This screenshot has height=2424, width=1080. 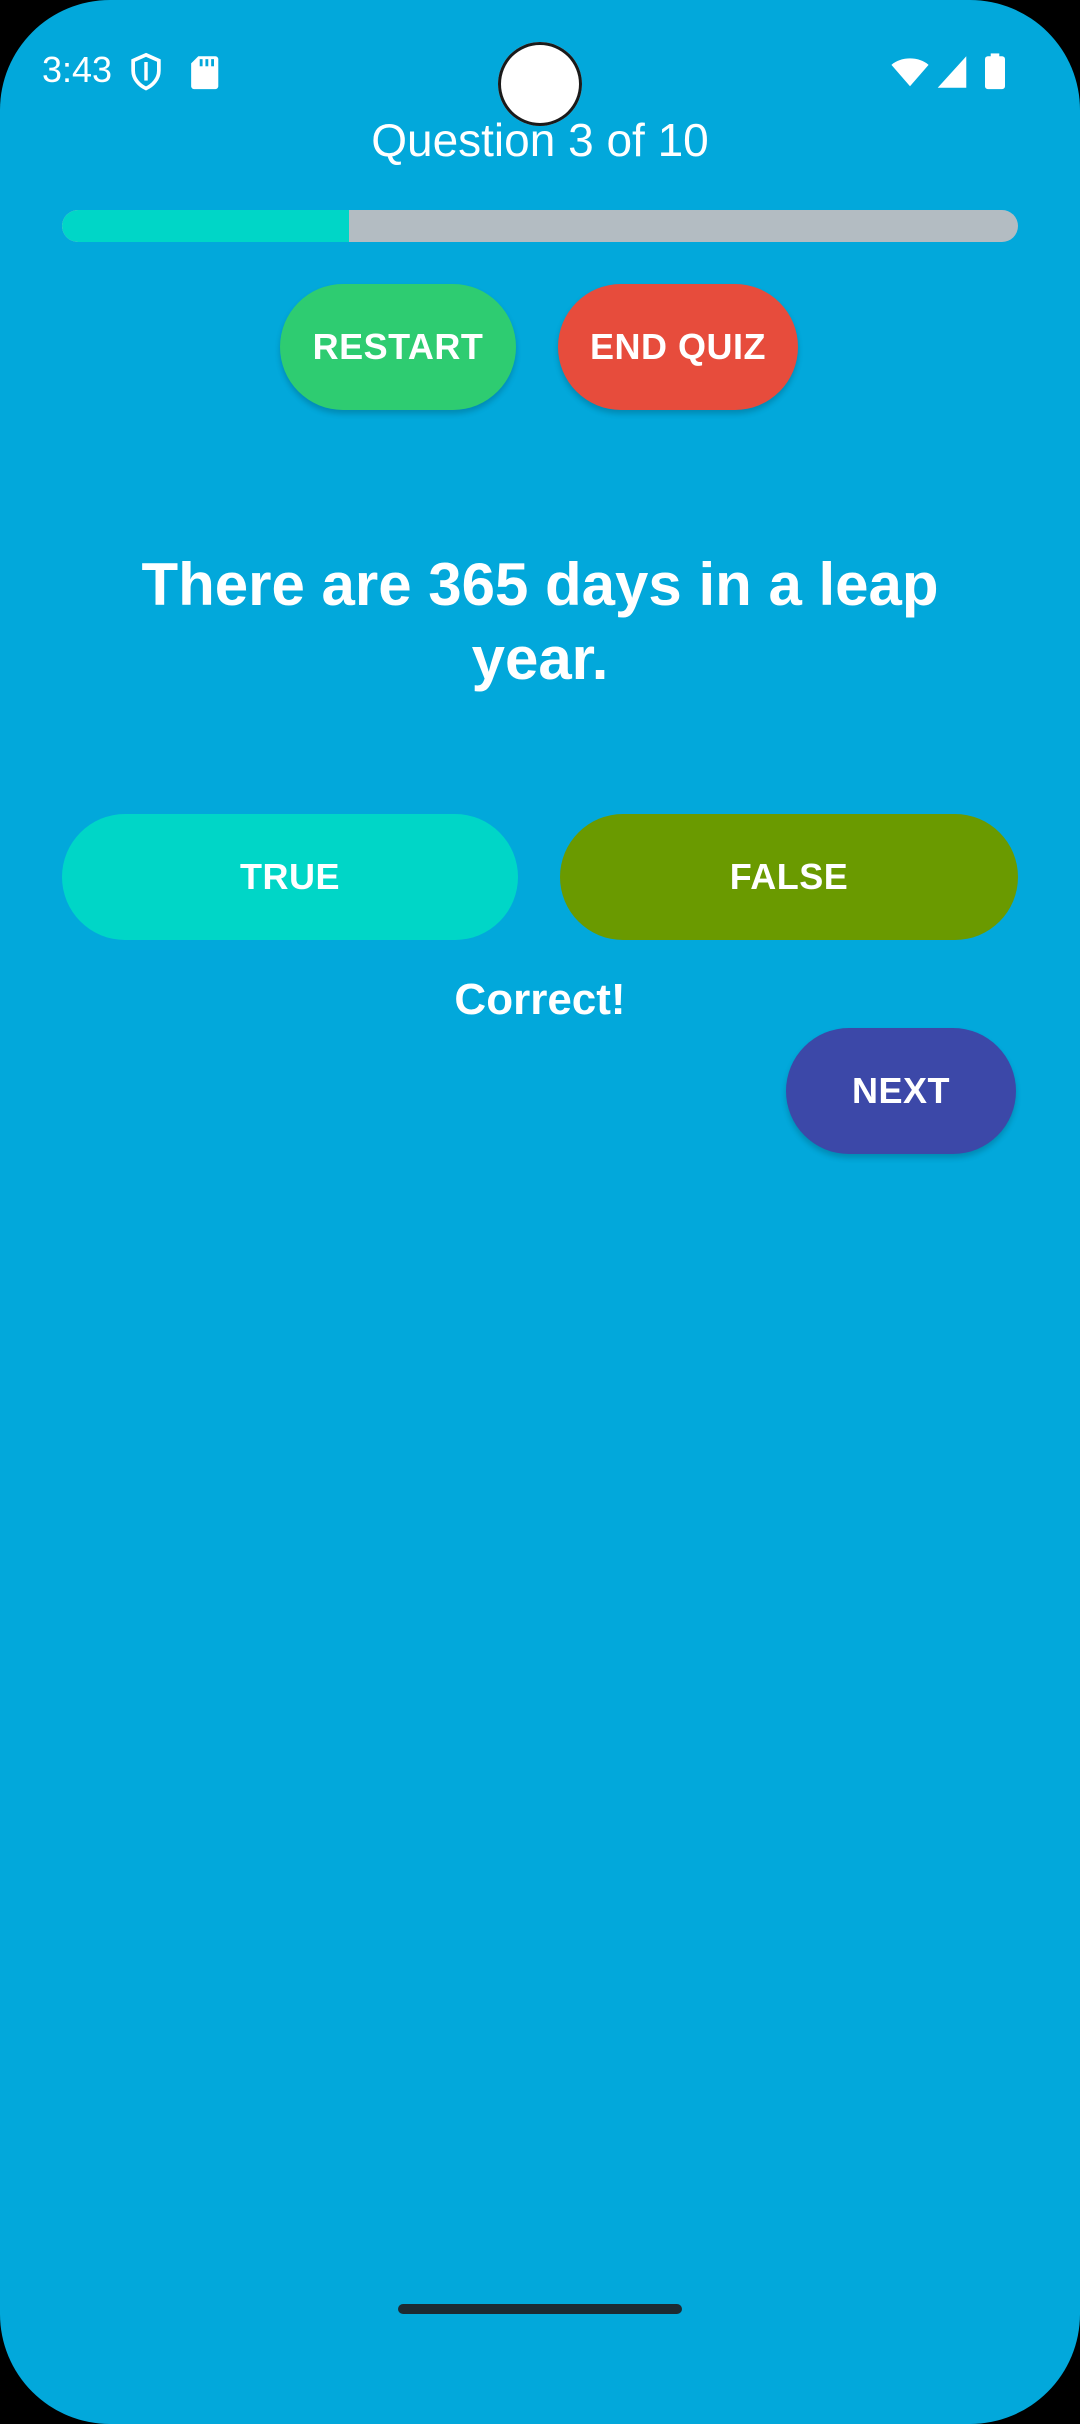 What do you see at coordinates (901, 1091) in the screenshot?
I see `next-button: NEXT` at bounding box center [901, 1091].